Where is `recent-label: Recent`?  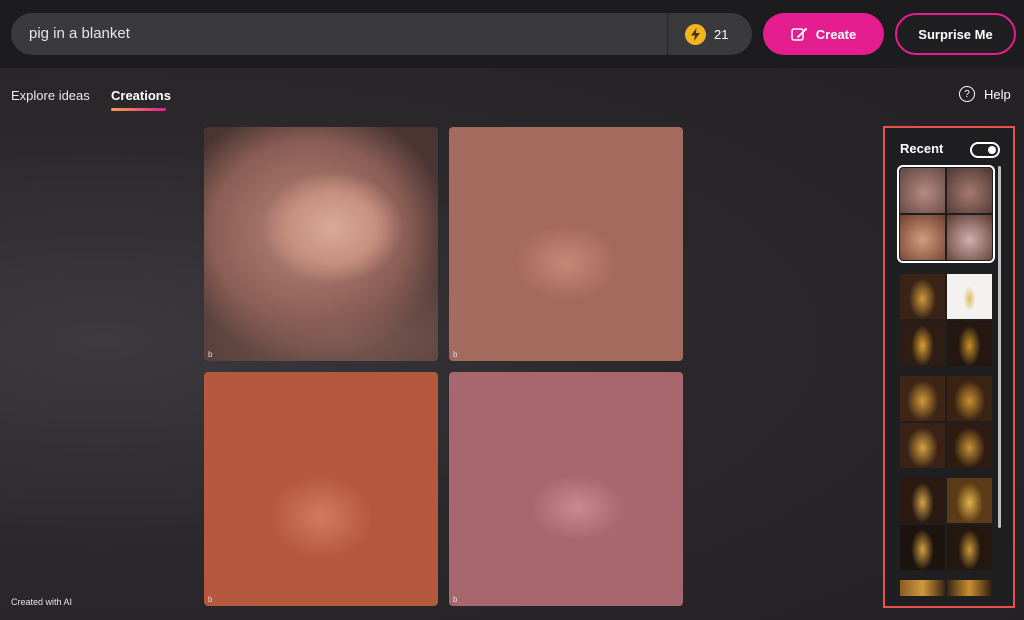 recent-label: Recent is located at coordinates (922, 148).